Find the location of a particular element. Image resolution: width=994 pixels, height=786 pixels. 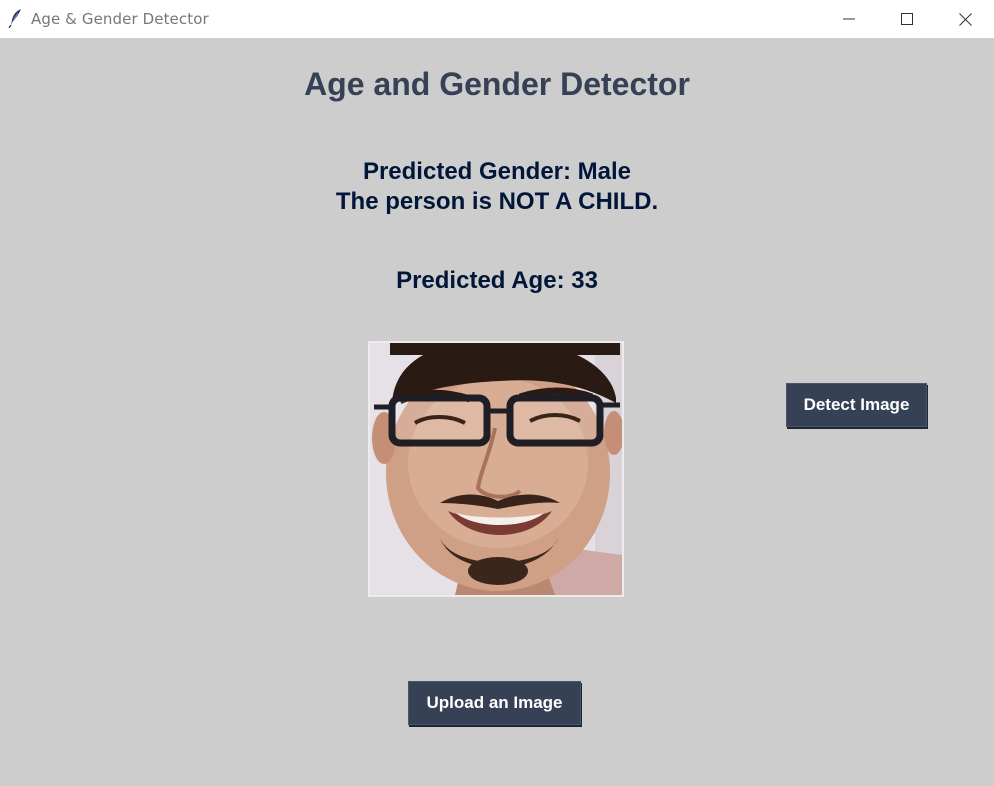

maximize-icon is located at coordinates (907, 19).